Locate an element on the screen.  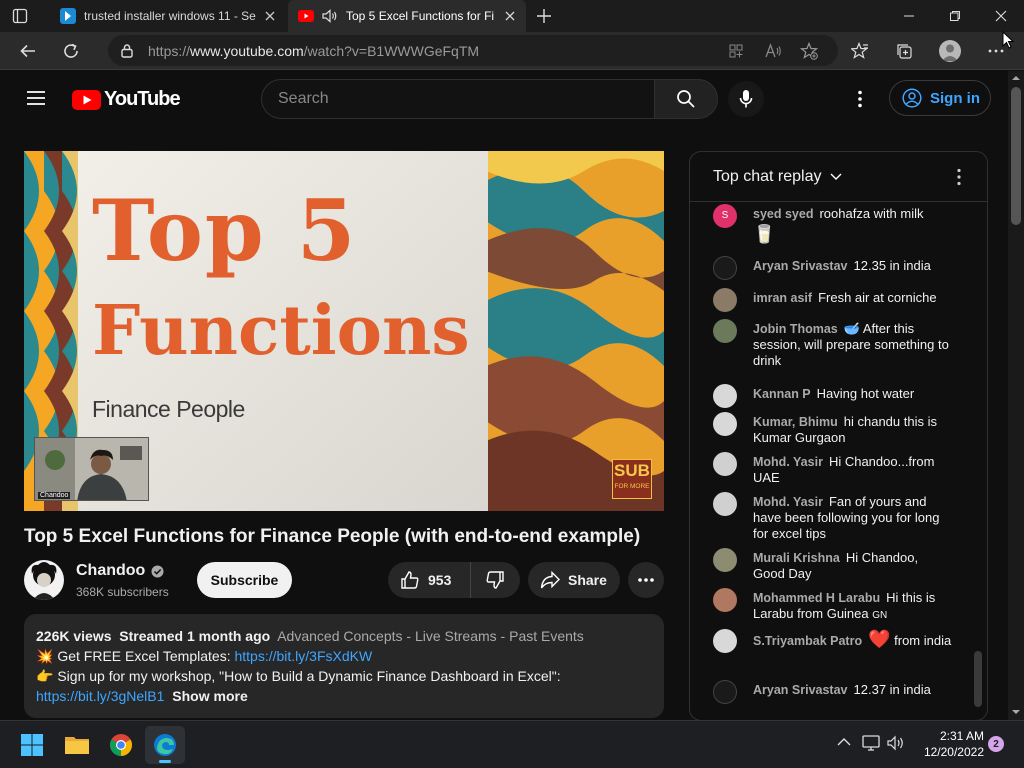
thumbs-up-icon is located at coordinates (410, 580).